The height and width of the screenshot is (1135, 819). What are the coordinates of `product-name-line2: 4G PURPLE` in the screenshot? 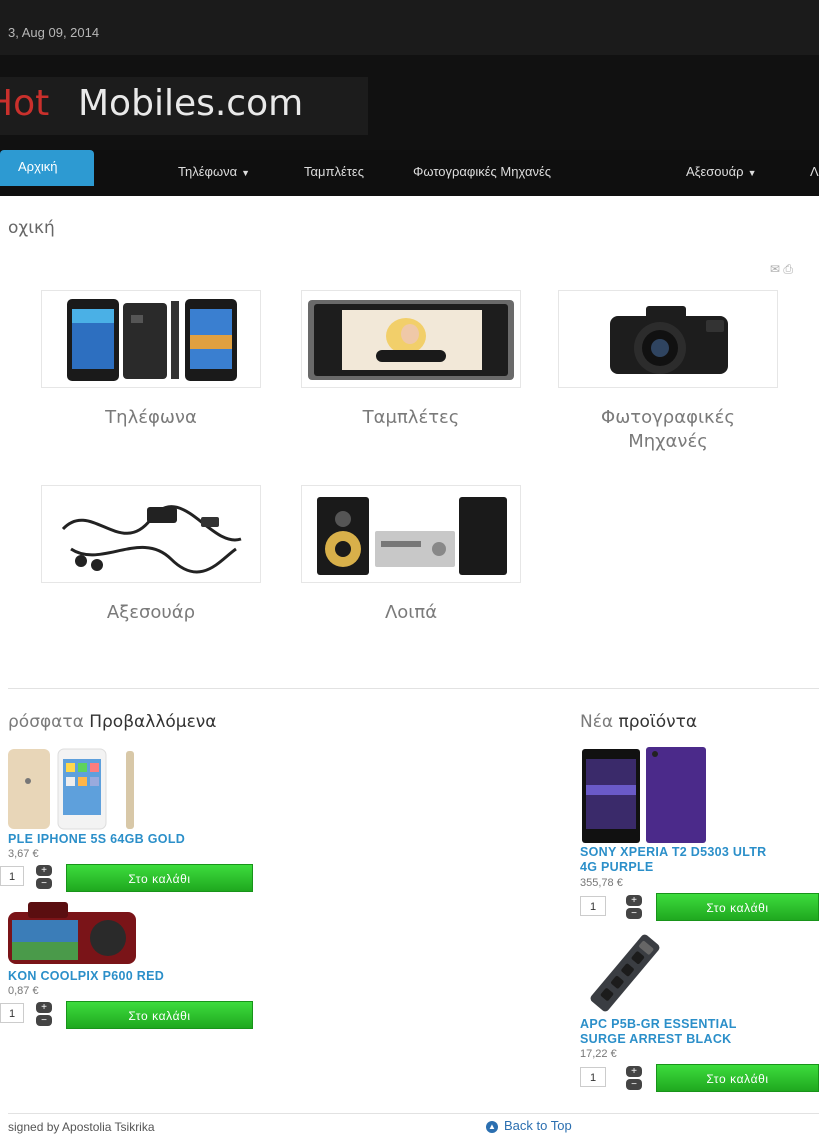 It's located at (617, 867).